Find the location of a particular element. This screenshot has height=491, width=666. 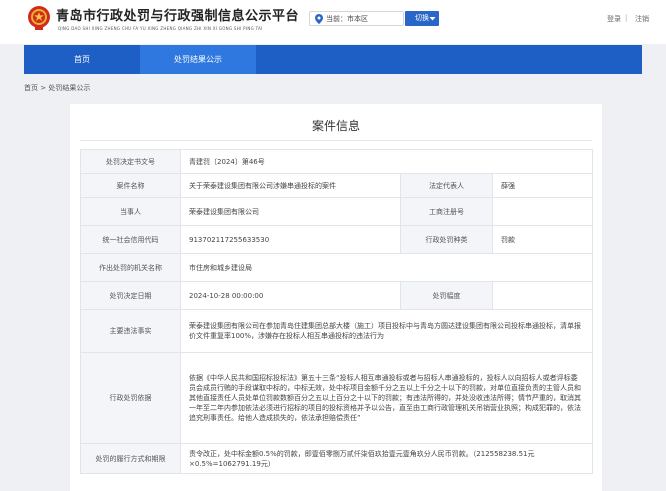

row-label: 当事人 is located at coordinates (130, 211).